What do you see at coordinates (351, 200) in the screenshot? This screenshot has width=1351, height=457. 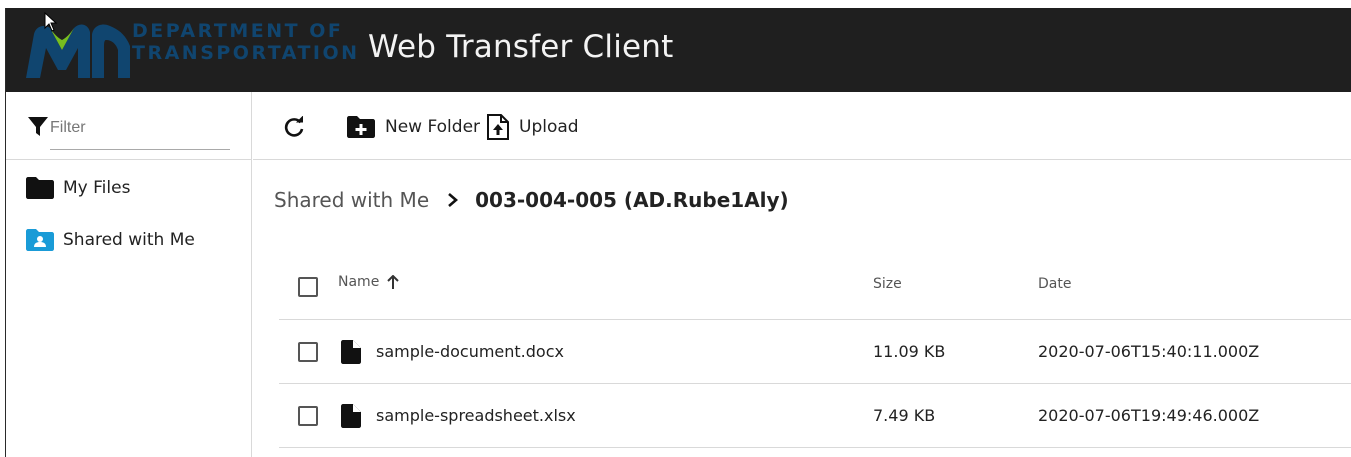 I see `breadcrumb-root-link: Shared with Me` at bounding box center [351, 200].